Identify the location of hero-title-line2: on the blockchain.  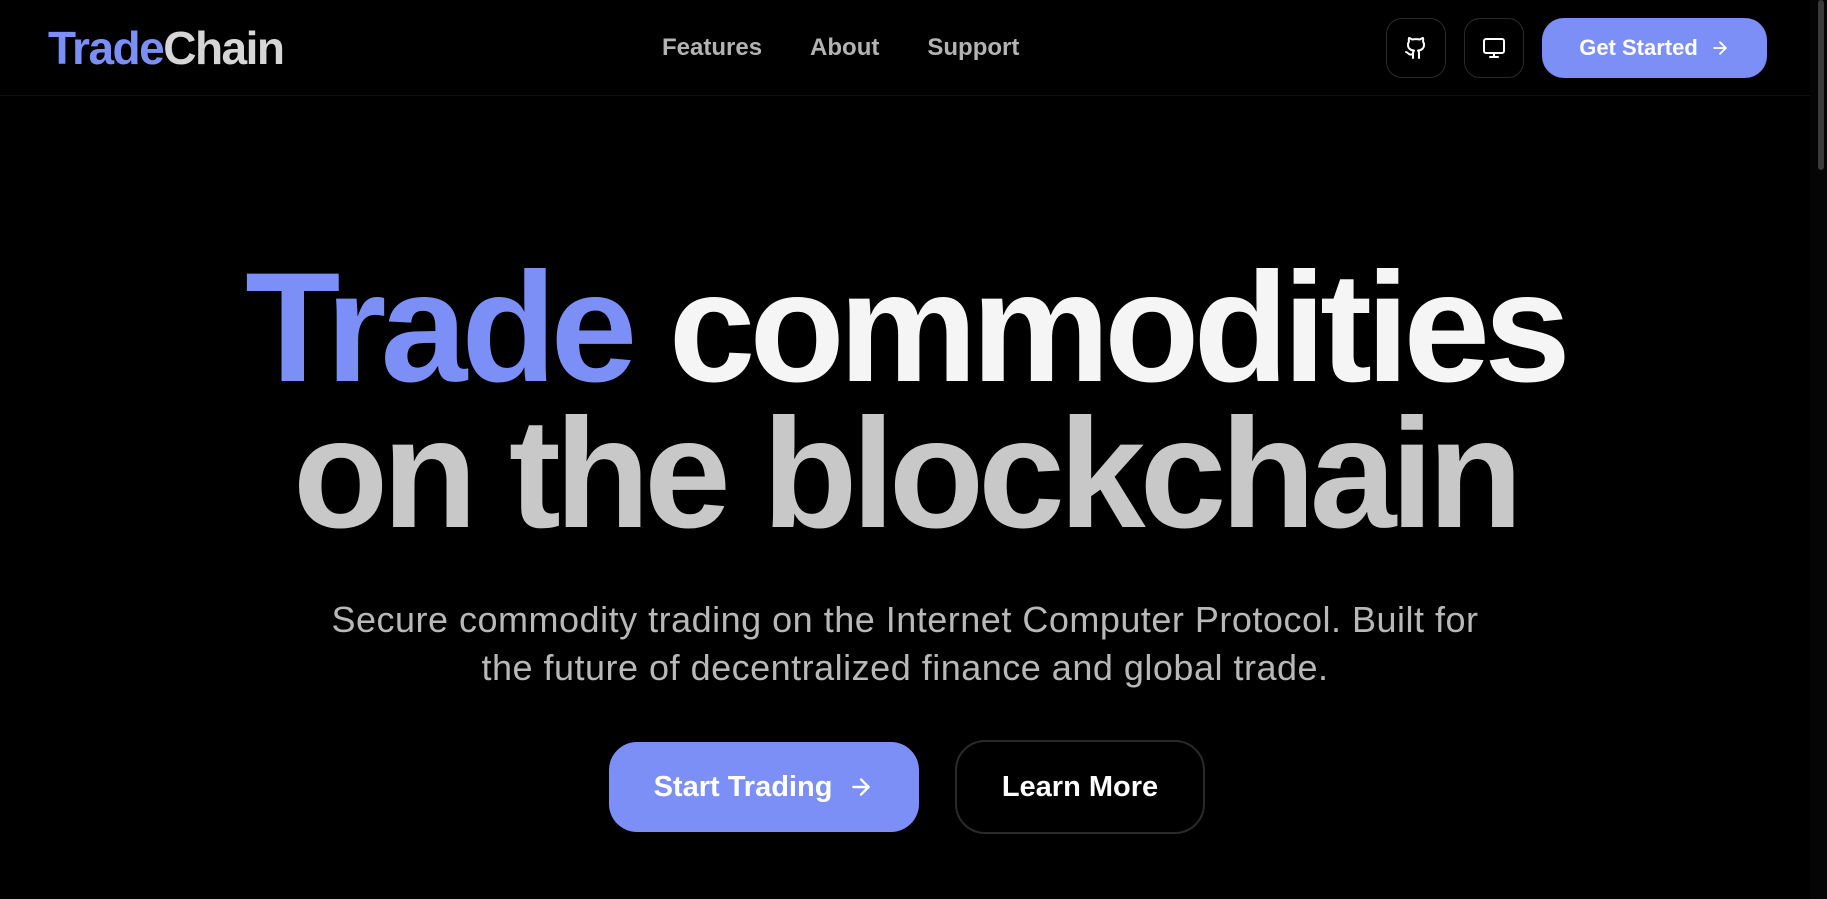
(907, 474).